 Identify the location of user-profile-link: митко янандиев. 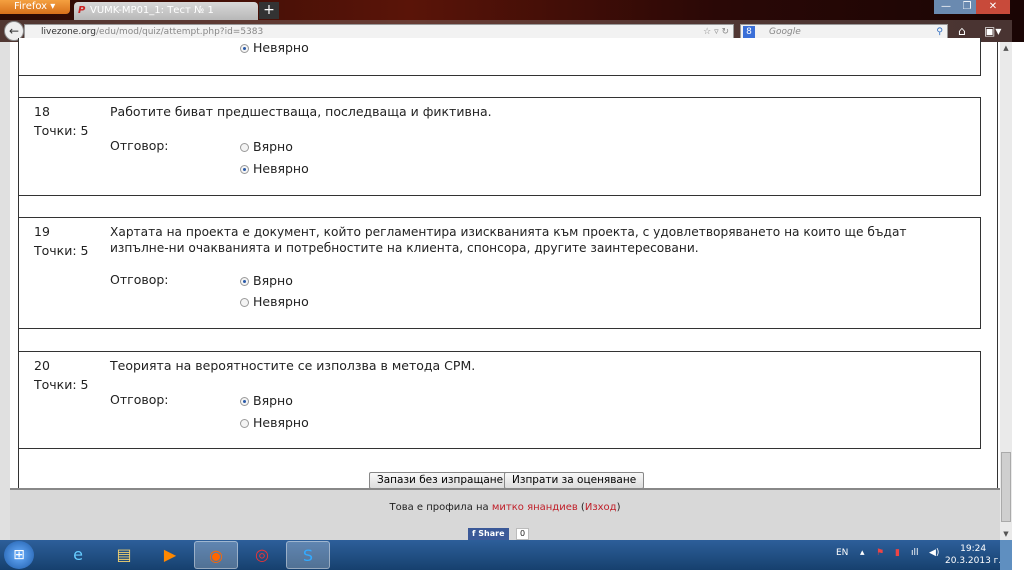
(535, 507).